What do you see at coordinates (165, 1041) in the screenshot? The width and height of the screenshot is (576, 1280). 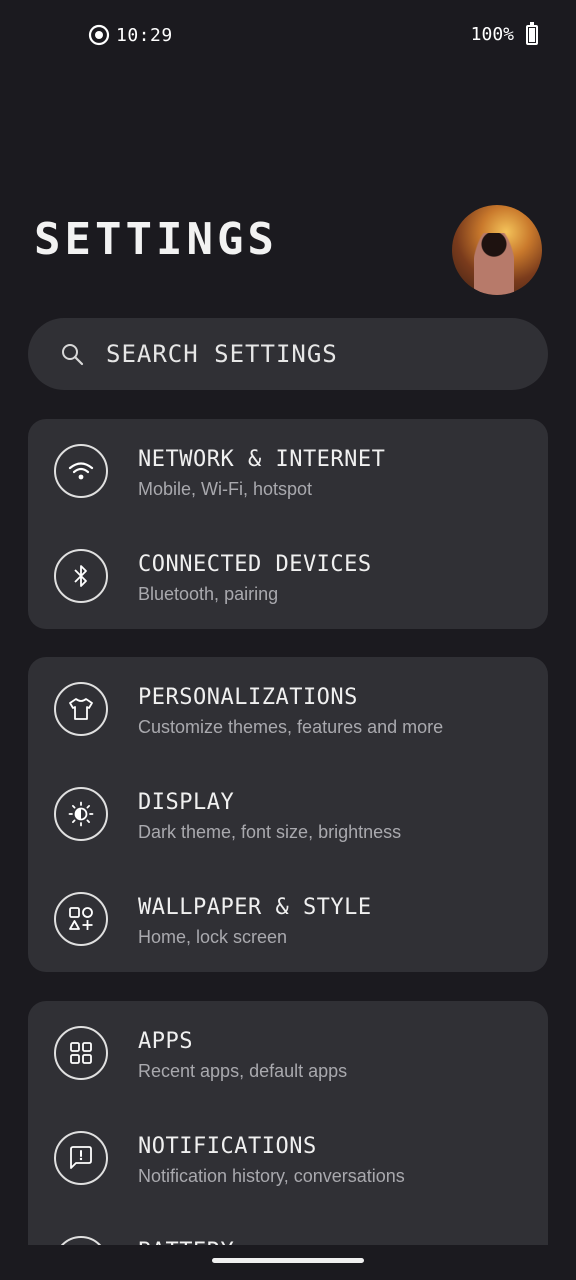 I see `item-title: APPS` at bounding box center [165, 1041].